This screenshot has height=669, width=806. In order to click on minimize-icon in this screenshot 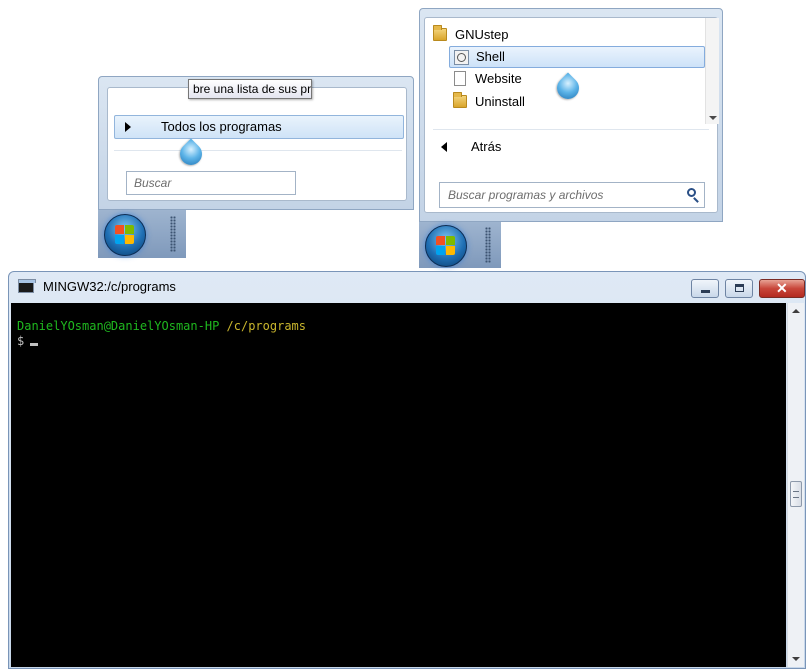, I will do `click(705, 291)`.